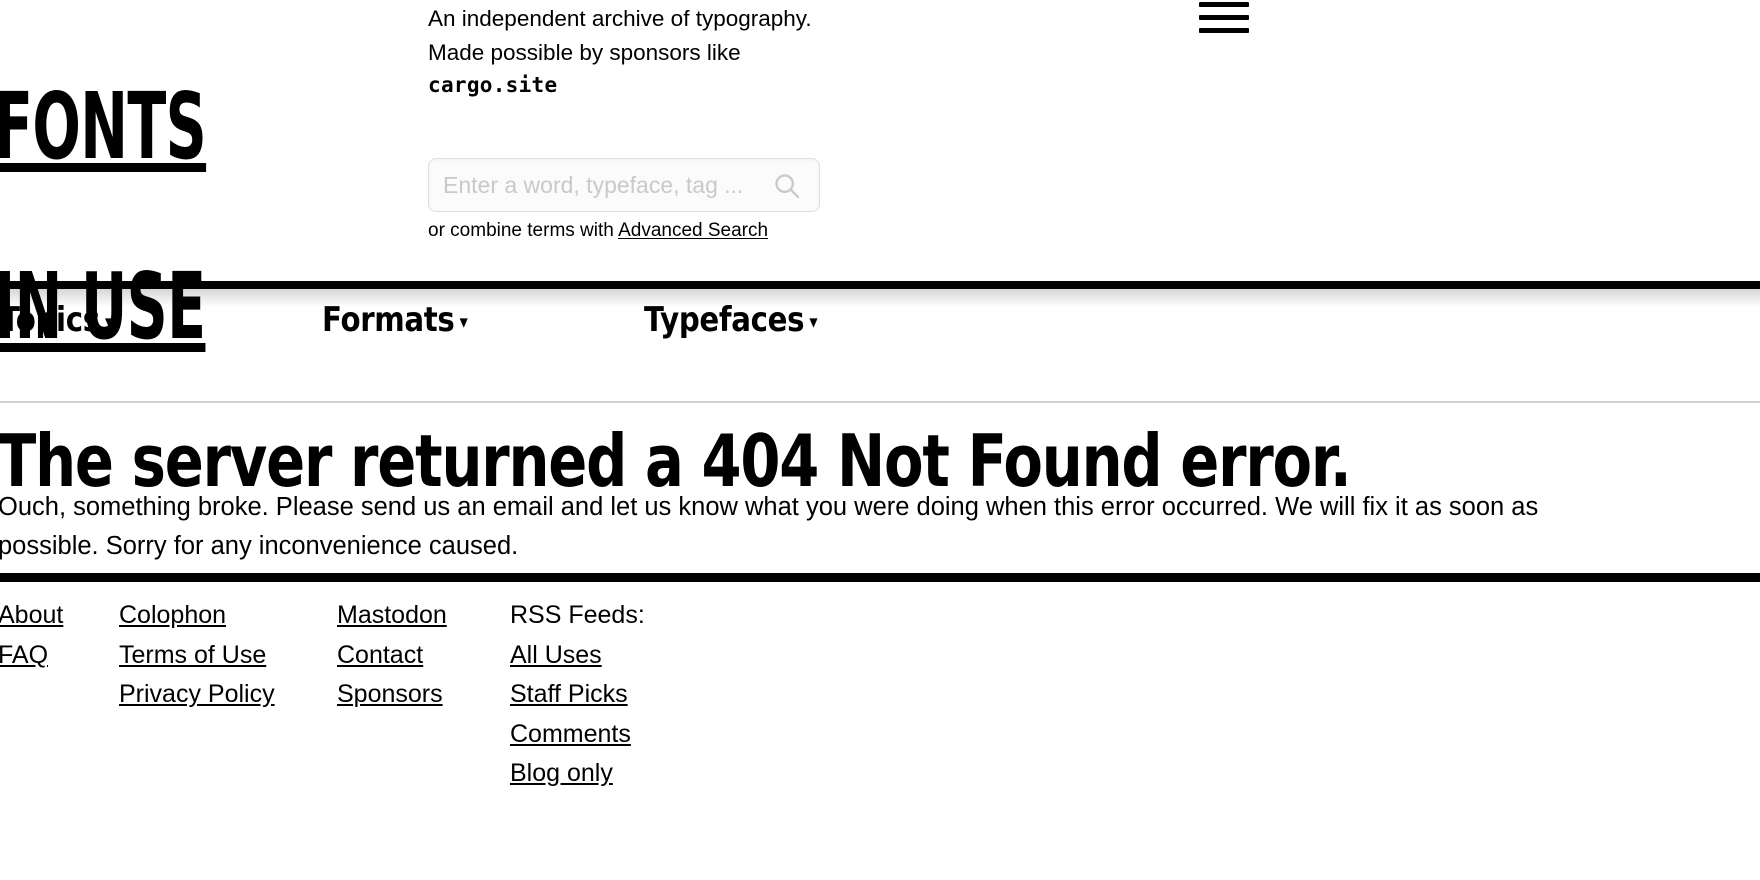  I want to click on nav-item-typefaces-label: Typefaces, so click(724, 320).